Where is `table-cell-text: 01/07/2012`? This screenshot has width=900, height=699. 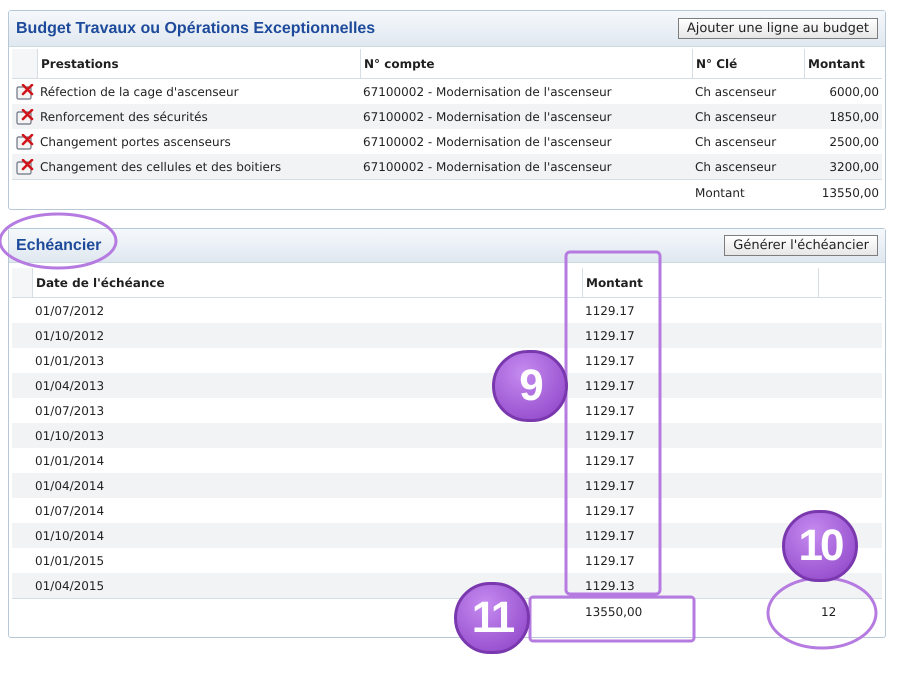
table-cell-text: 01/07/2012 is located at coordinates (70, 311).